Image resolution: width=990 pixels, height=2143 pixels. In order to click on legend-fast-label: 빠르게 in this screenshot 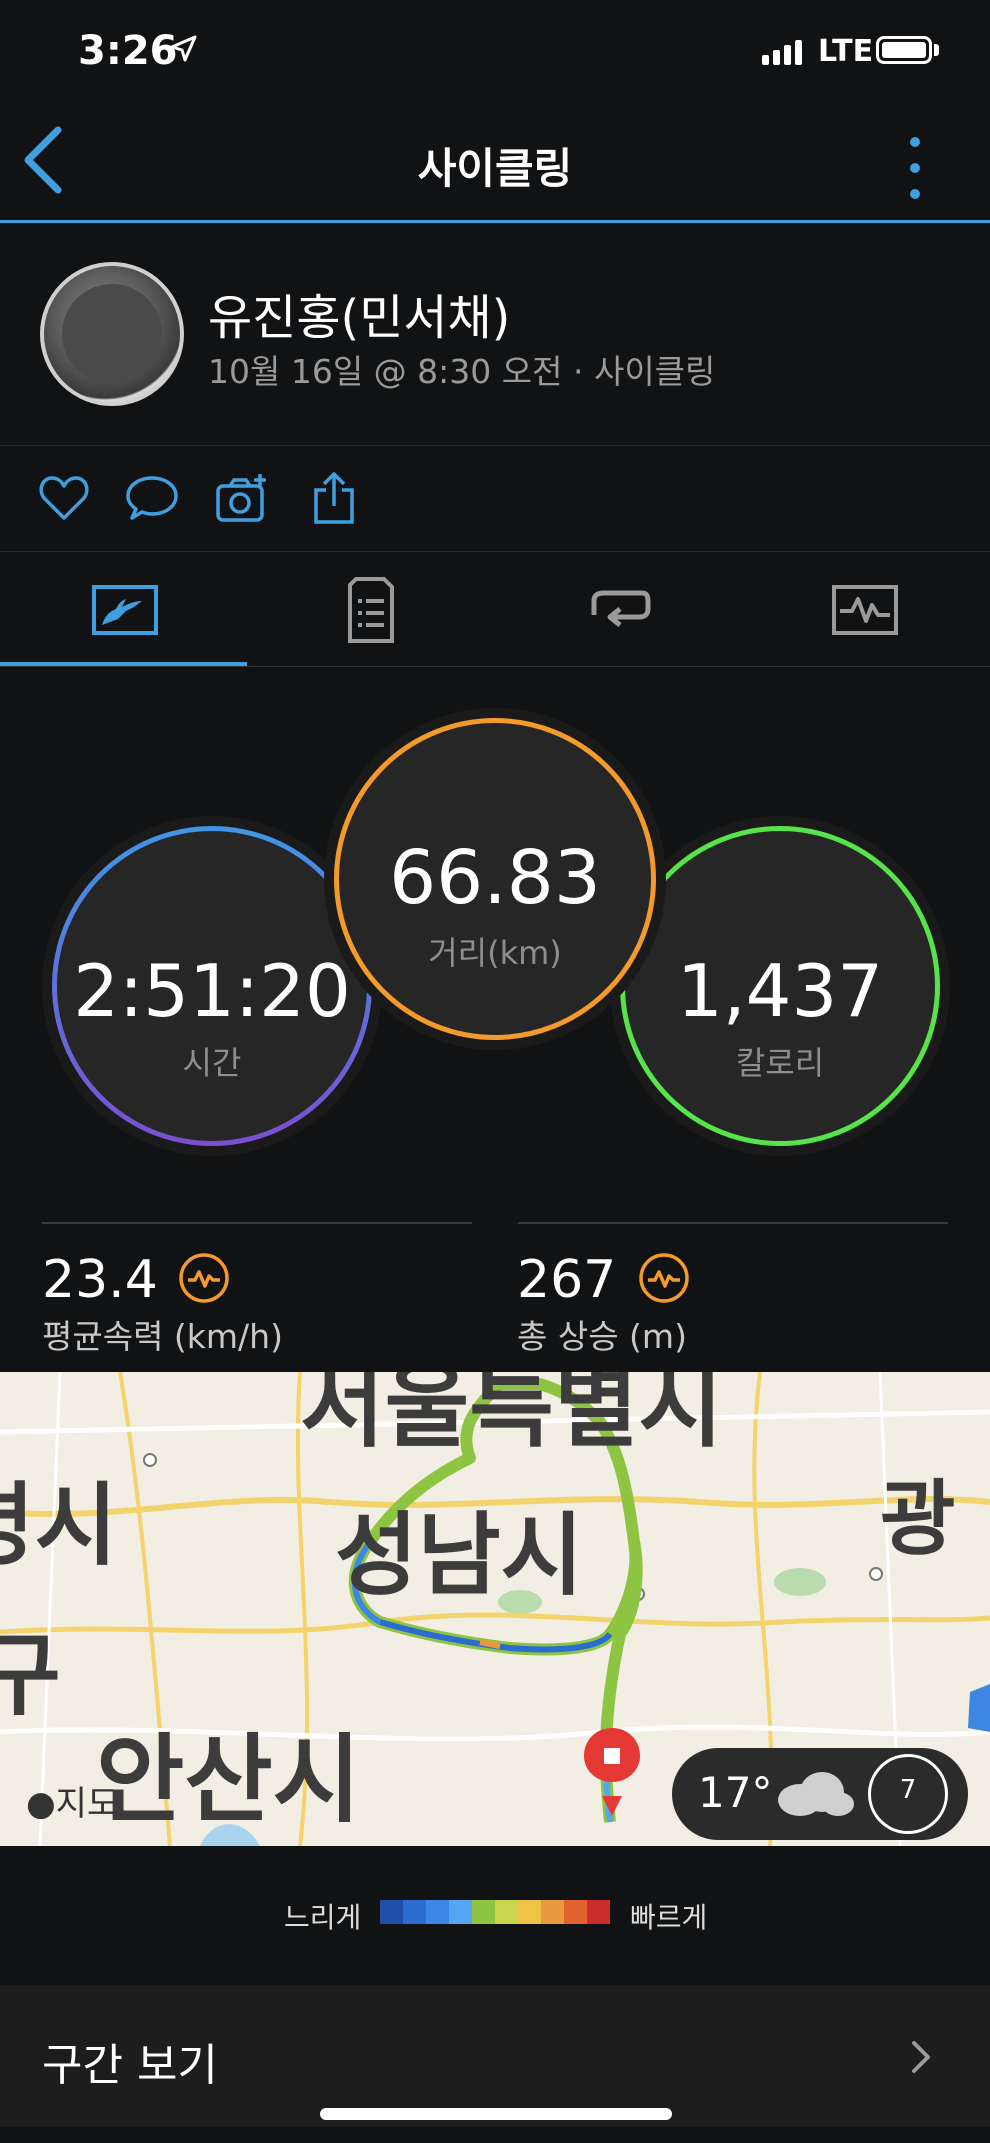, I will do `click(669, 1917)`.